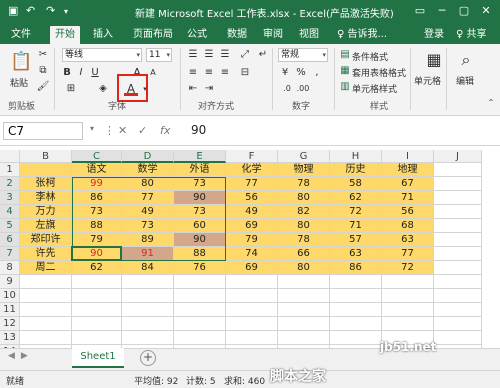 Image resolution: width=500 pixels, height=388 pixels. Describe the element at coordinates (356, 338) in the screenshot. I see `cell-h13` at that location.